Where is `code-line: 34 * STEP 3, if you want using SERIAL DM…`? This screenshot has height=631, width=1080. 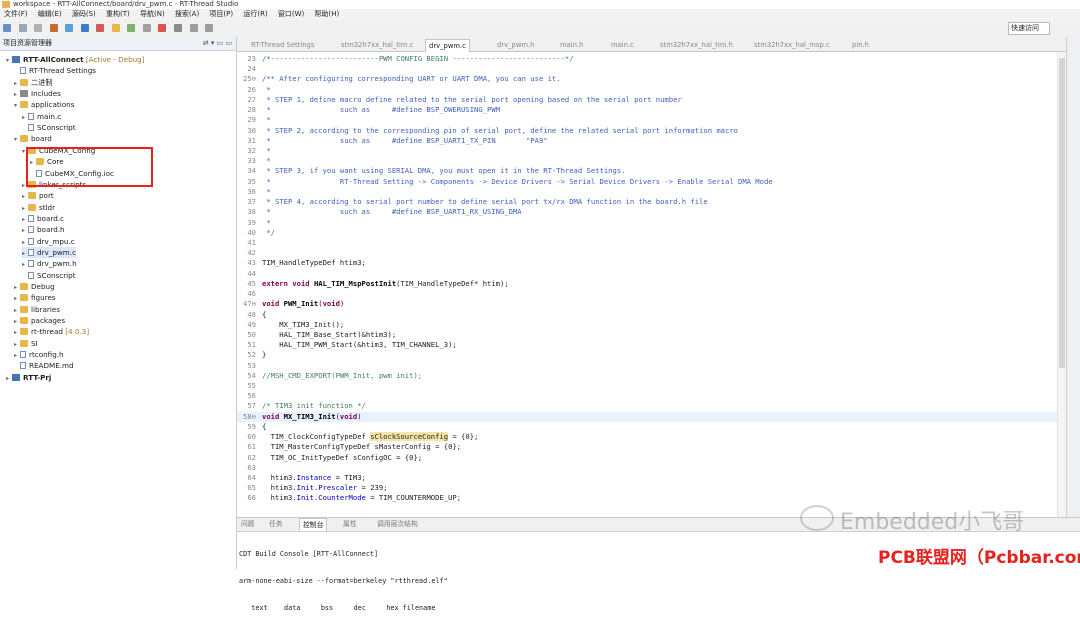 code-line: 34 * STEP 3, if you want using SERIAL DM… is located at coordinates (647, 171).